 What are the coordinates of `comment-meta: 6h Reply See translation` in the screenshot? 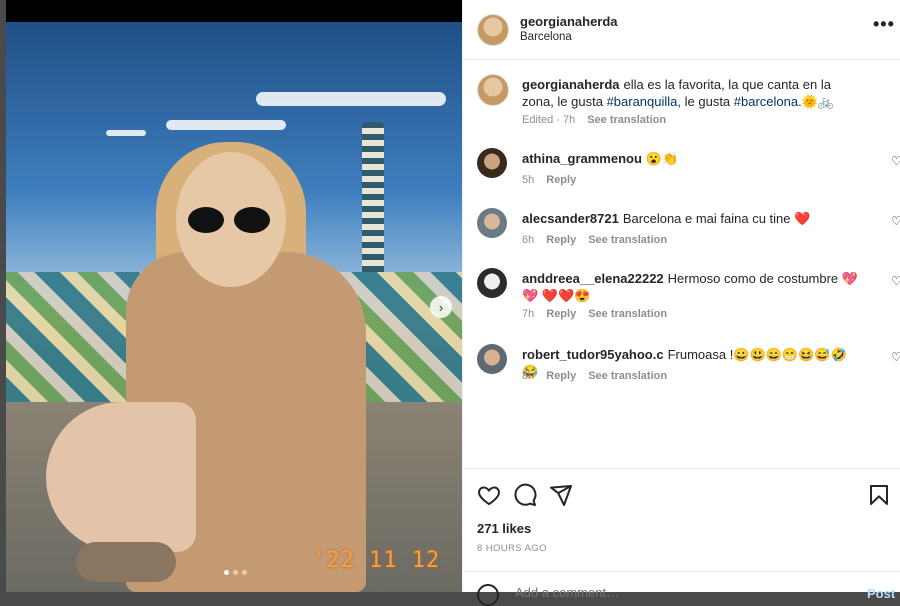 It's located at (594, 240).